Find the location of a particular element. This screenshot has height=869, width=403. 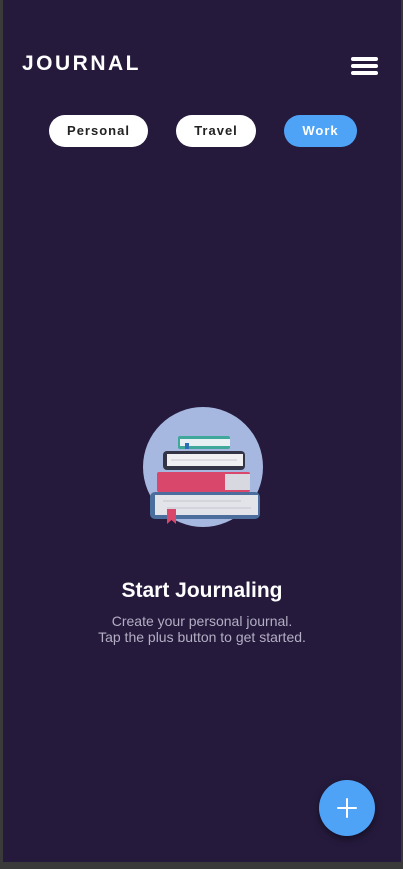

add-entry-button is located at coordinates (347, 808).